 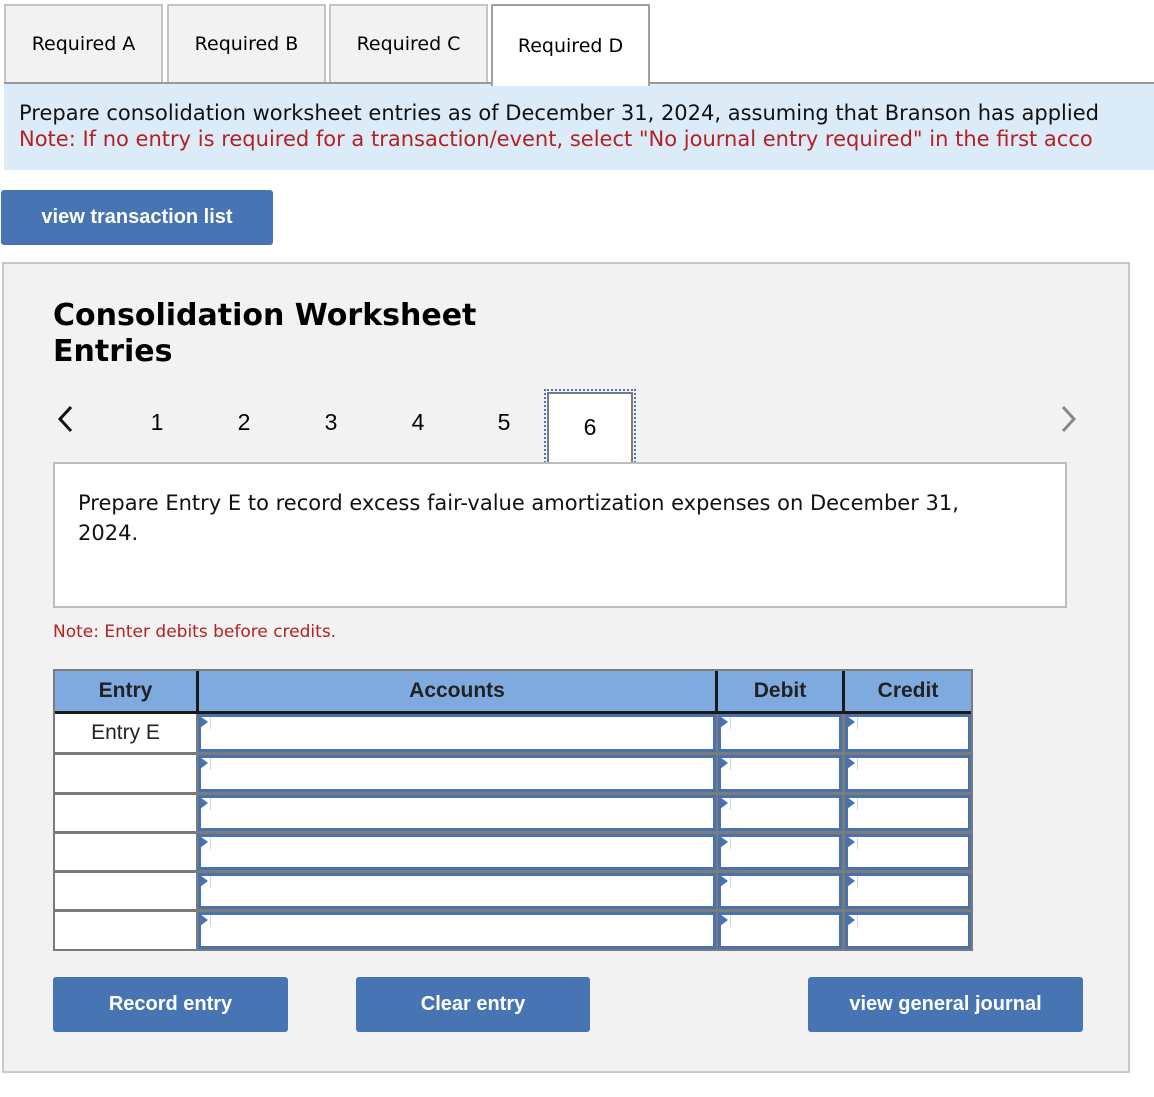 I want to click on page-2: 2, so click(x=244, y=422).